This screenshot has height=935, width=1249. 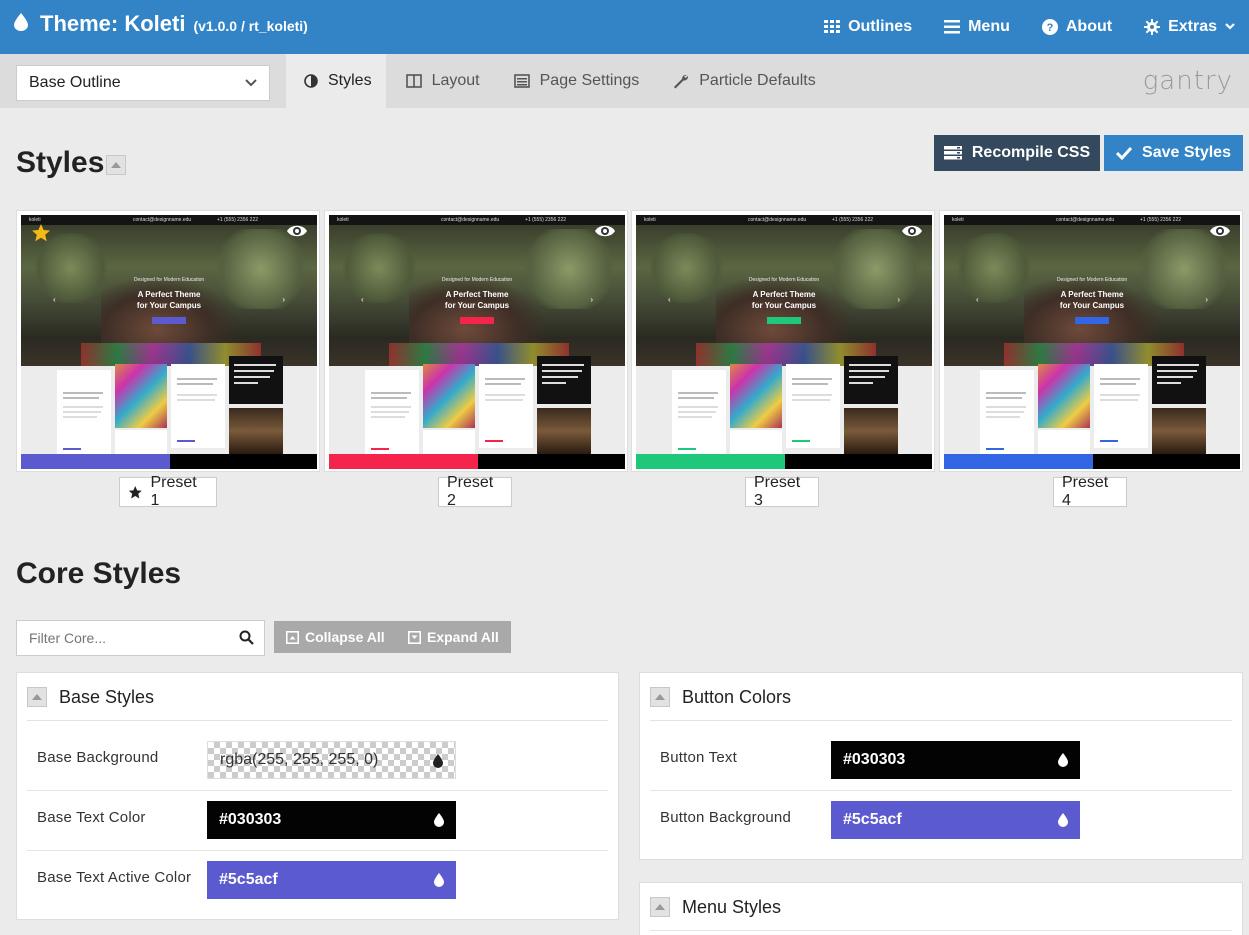 What do you see at coordinates (477, 320) in the screenshot?
I see `thumb-cta-button` at bounding box center [477, 320].